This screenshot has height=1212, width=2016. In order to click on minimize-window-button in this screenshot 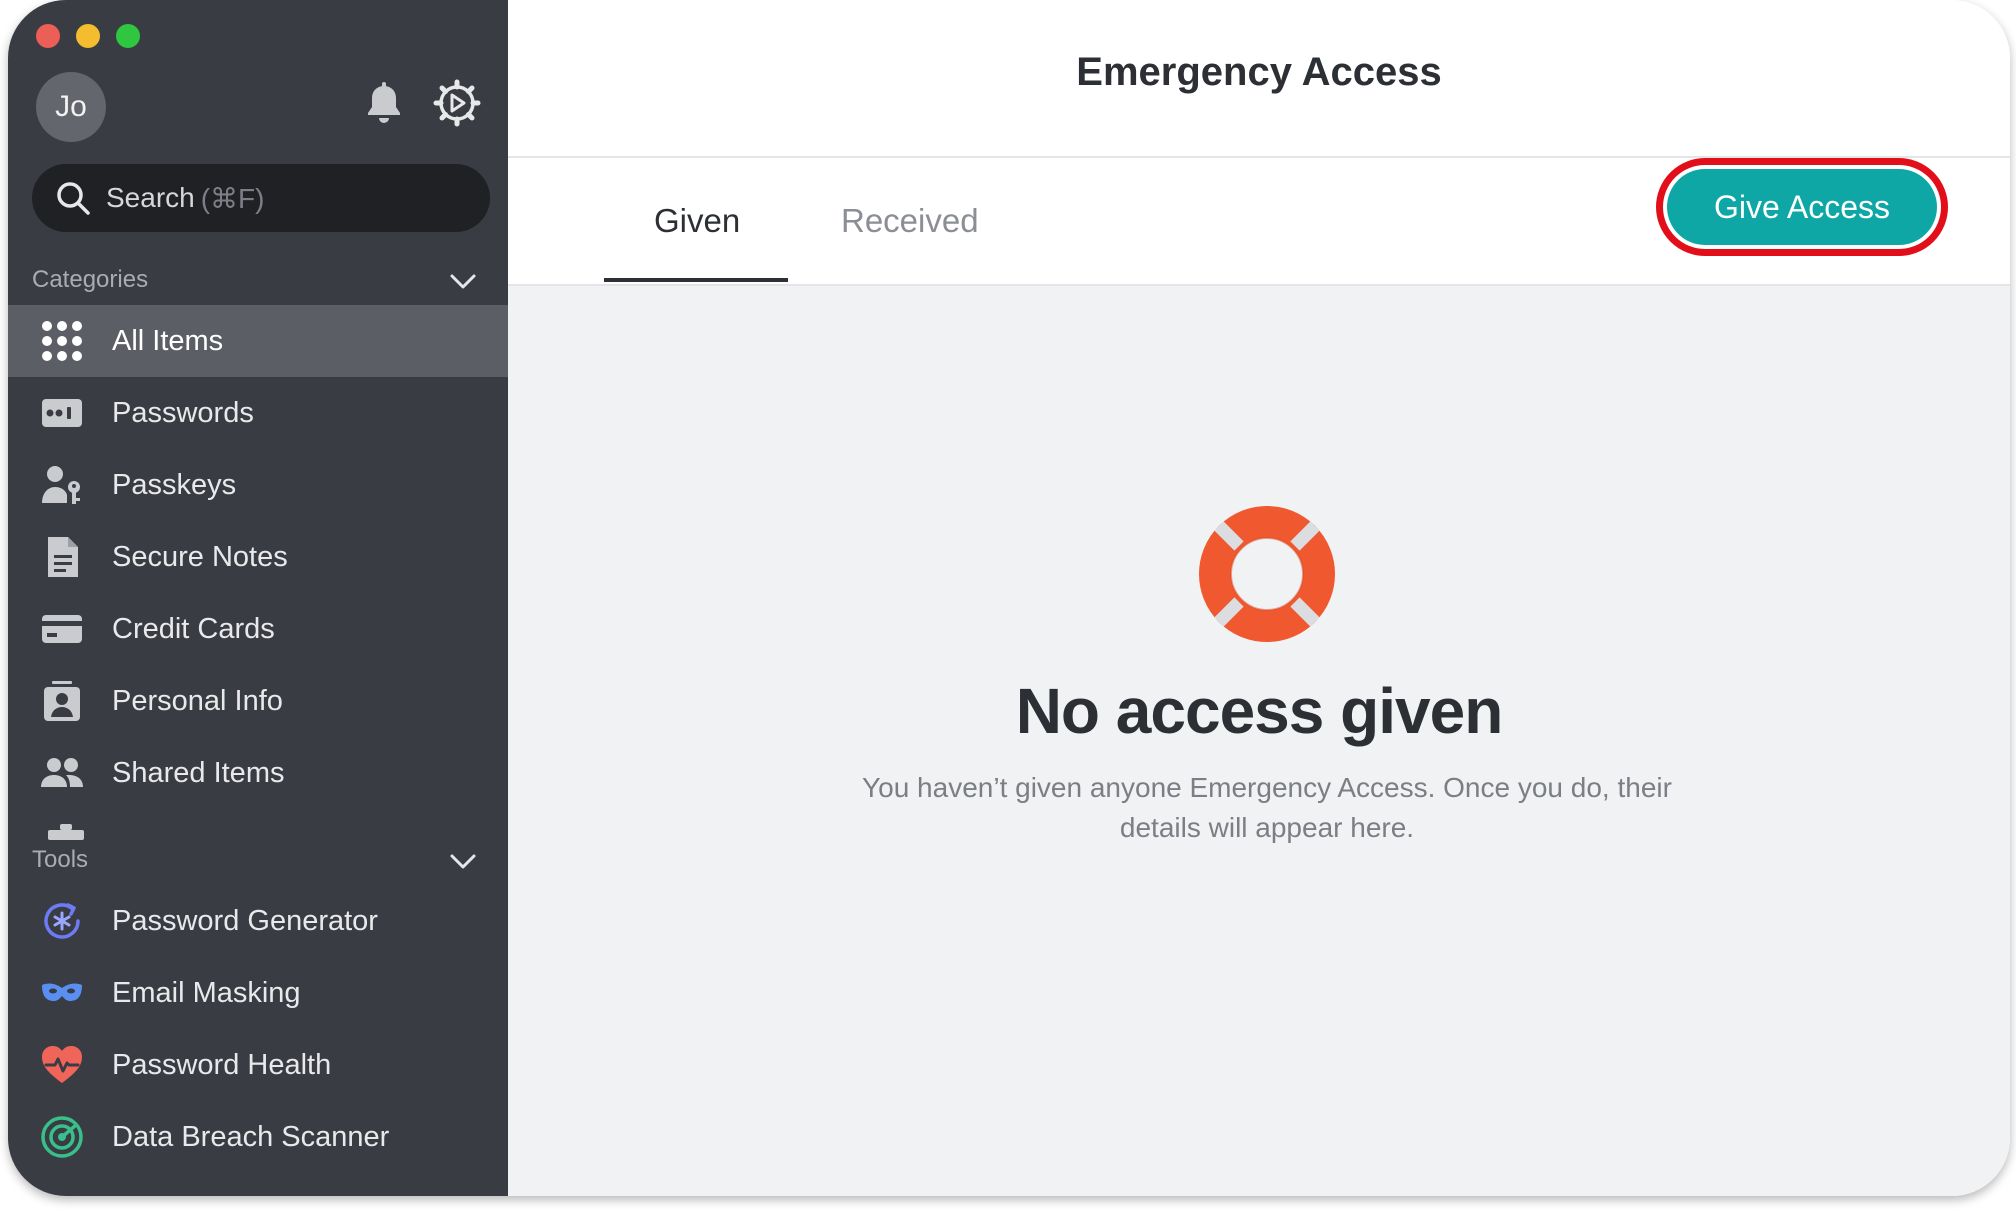, I will do `click(88, 36)`.